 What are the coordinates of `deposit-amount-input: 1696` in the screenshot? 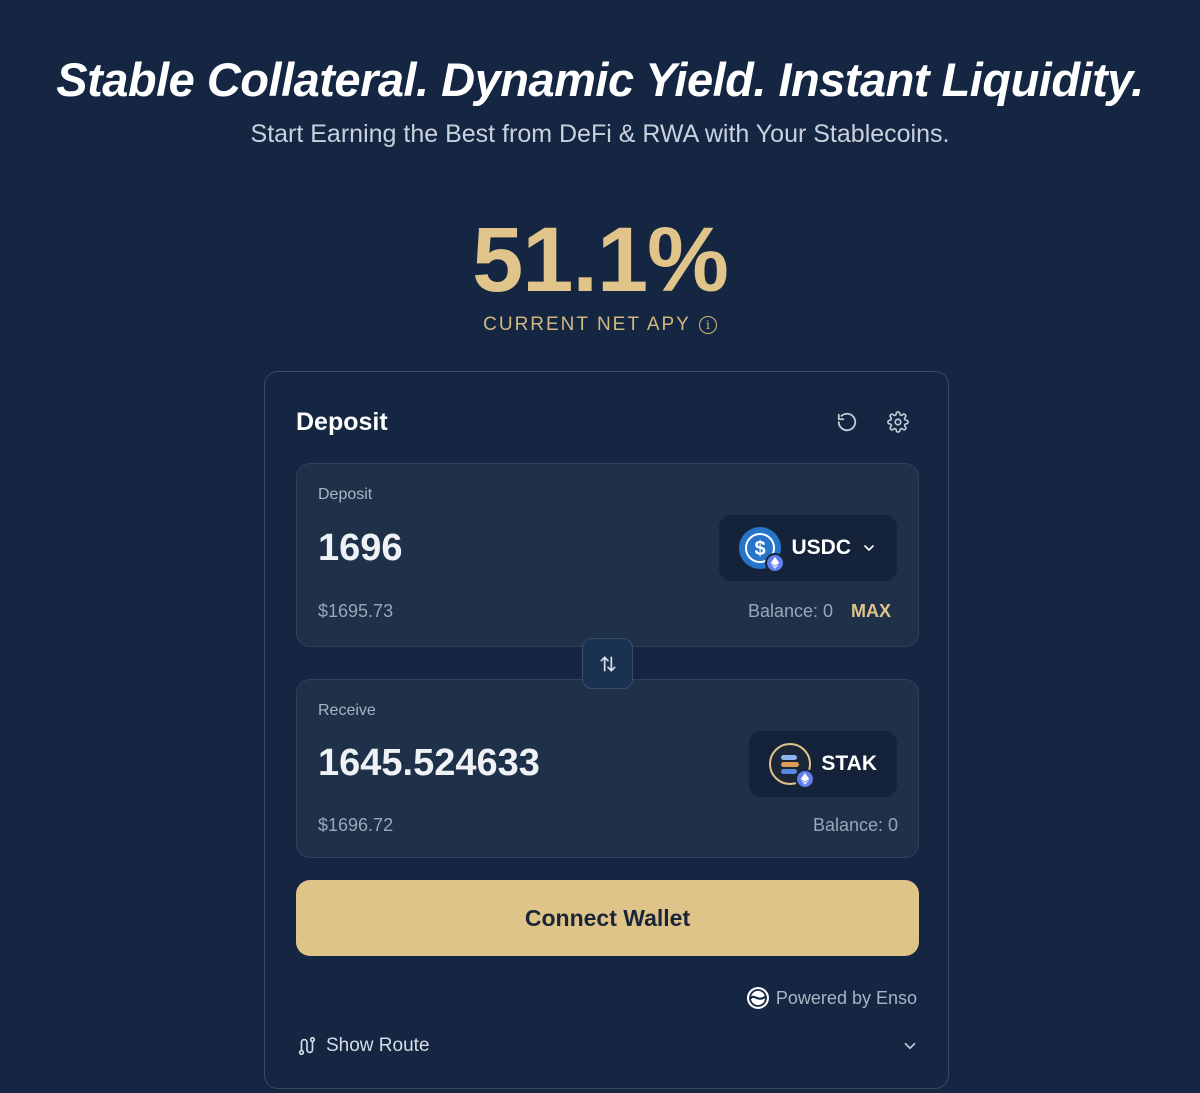 It's located at (360, 548).